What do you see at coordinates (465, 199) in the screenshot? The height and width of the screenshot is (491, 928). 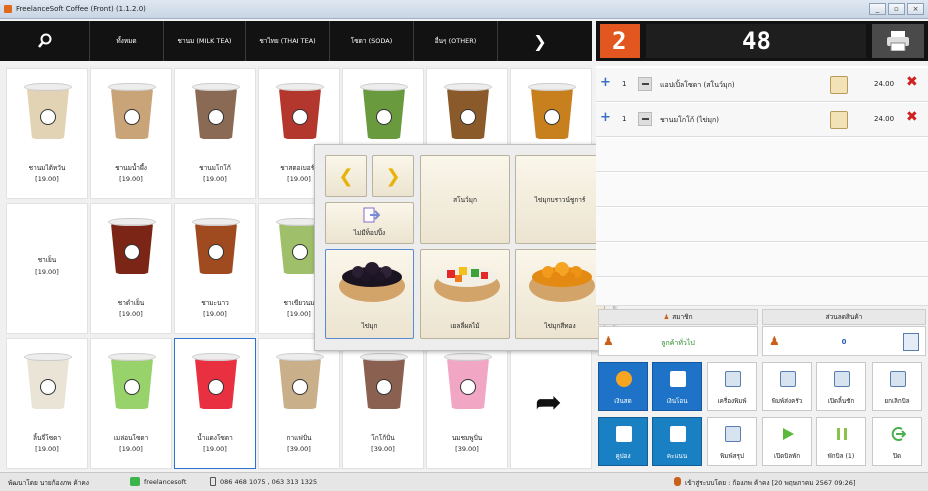 I see `topping-option-snow-pearl: สโนว์มุก` at bounding box center [465, 199].